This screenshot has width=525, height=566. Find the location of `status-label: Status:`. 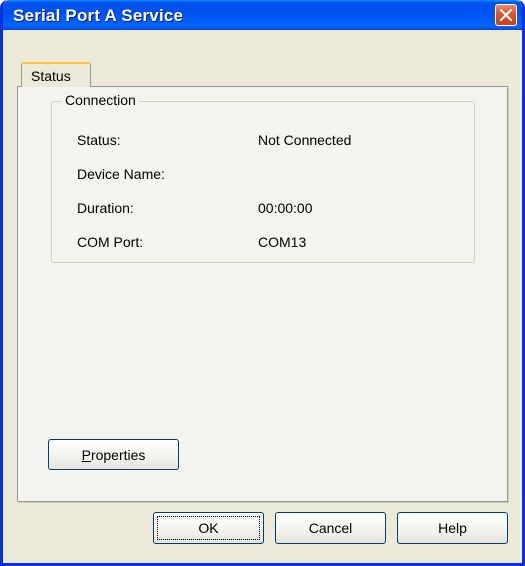

status-label: Status: is located at coordinates (99, 140).